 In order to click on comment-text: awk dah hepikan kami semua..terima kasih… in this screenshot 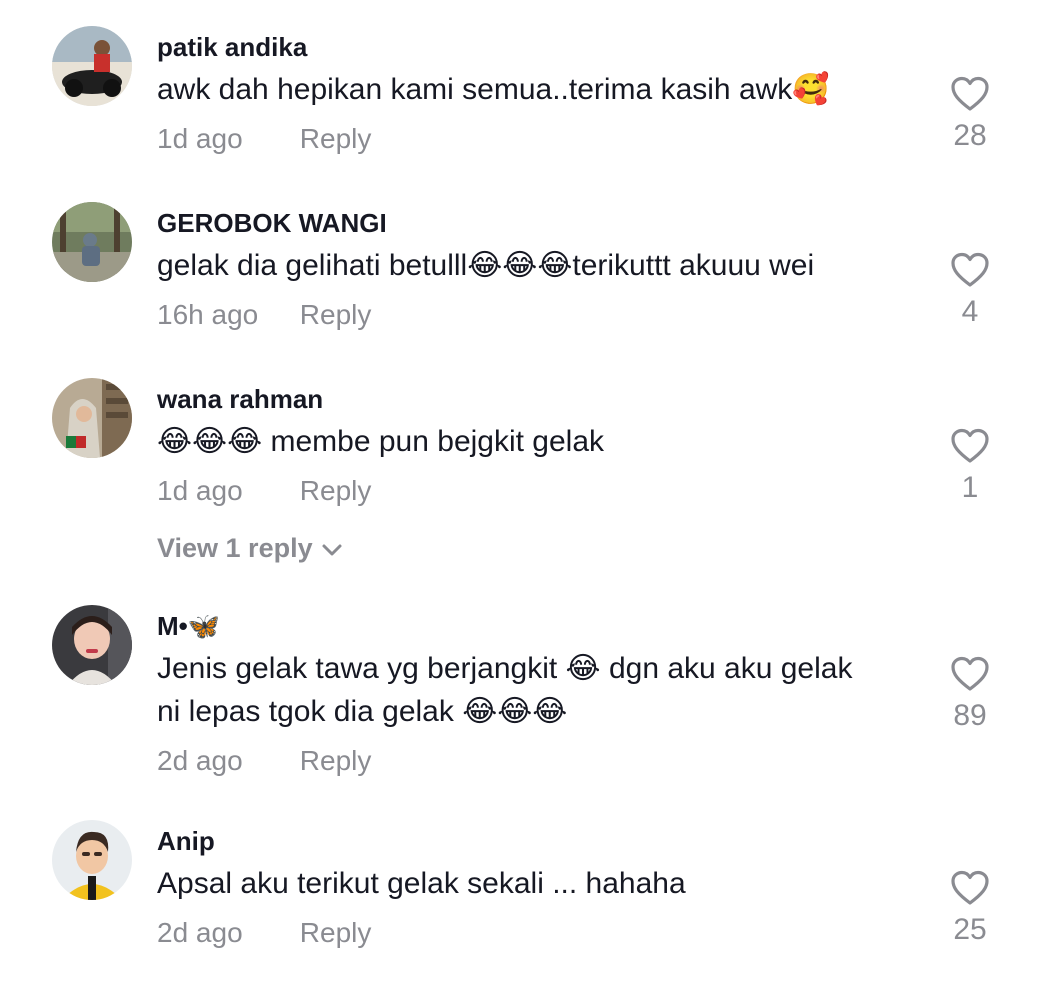, I will do `click(493, 89)`.